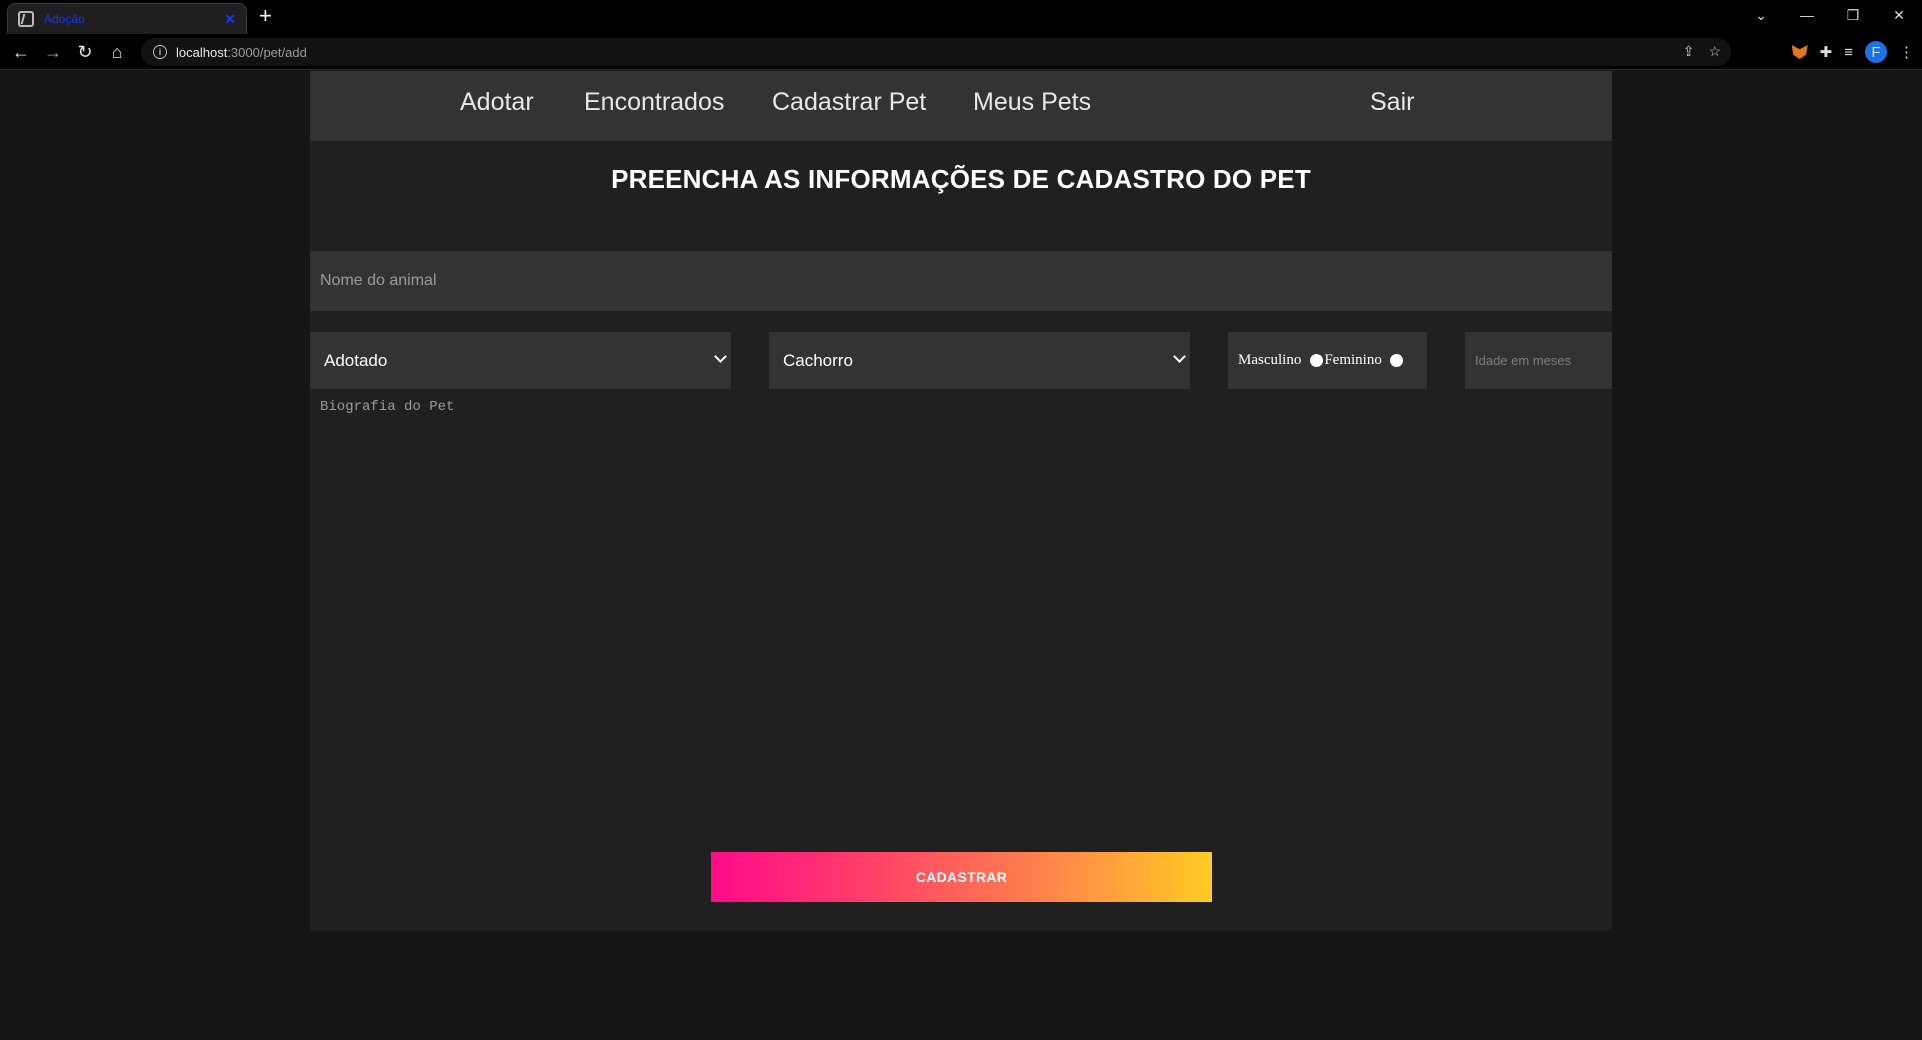 This screenshot has width=1922, height=1040. Describe the element at coordinates (1799, 52) in the screenshot. I see `metamask-extension-icon` at that location.